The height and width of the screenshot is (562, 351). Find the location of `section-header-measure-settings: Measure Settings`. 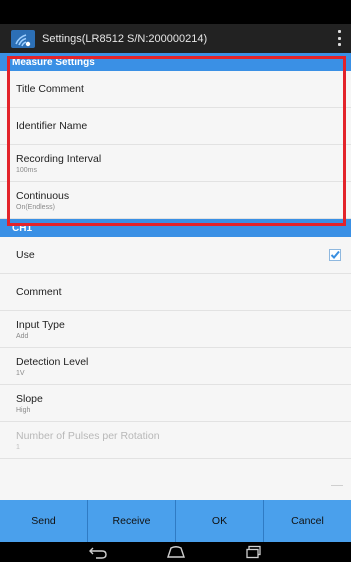

section-header-measure-settings: Measure Settings is located at coordinates (175, 62).